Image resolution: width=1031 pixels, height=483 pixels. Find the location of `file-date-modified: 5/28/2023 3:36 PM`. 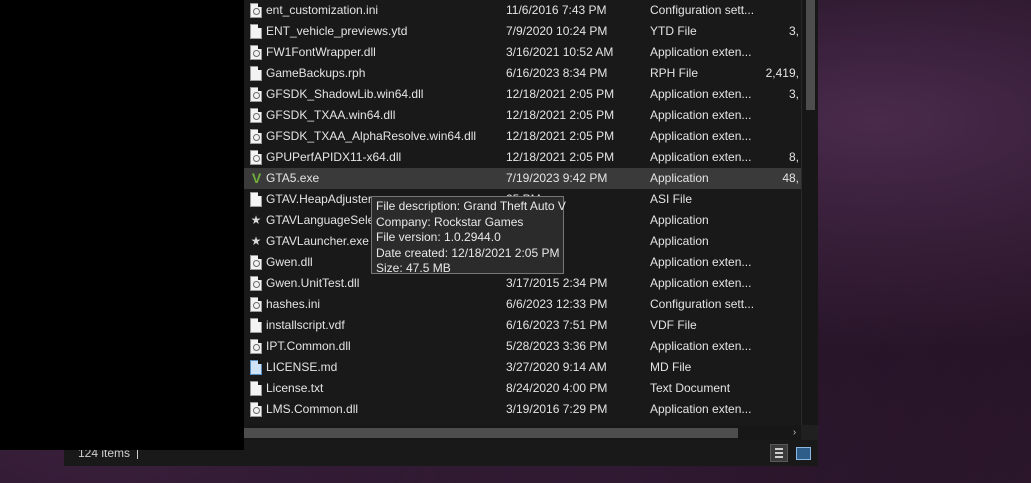

file-date-modified: 5/28/2023 3:36 PM is located at coordinates (557, 346).